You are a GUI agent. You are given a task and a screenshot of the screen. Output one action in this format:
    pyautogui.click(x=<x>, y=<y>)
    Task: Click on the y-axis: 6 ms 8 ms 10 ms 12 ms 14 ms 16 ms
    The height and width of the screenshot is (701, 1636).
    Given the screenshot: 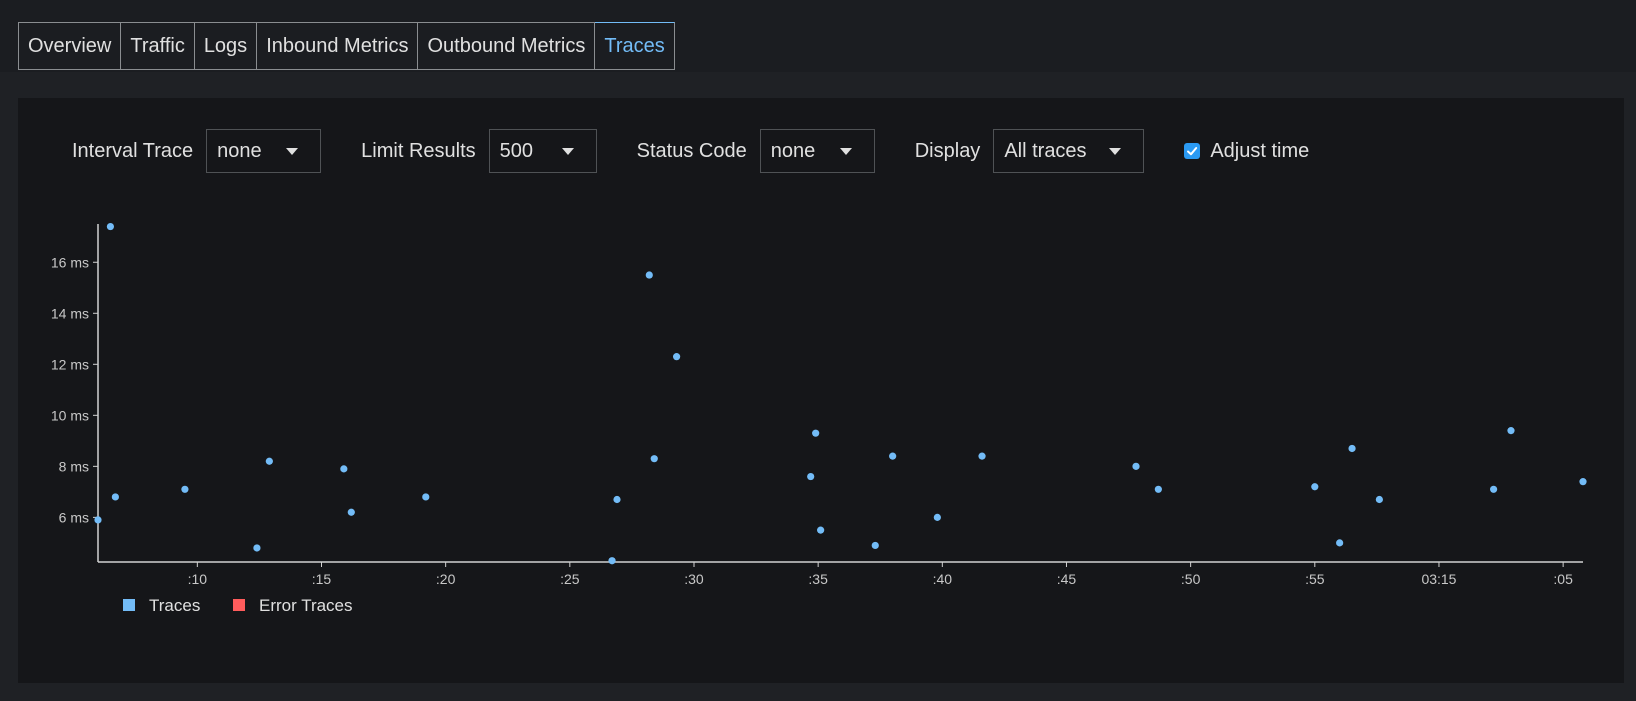 What is the action you would take?
    pyautogui.click(x=75, y=393)
    